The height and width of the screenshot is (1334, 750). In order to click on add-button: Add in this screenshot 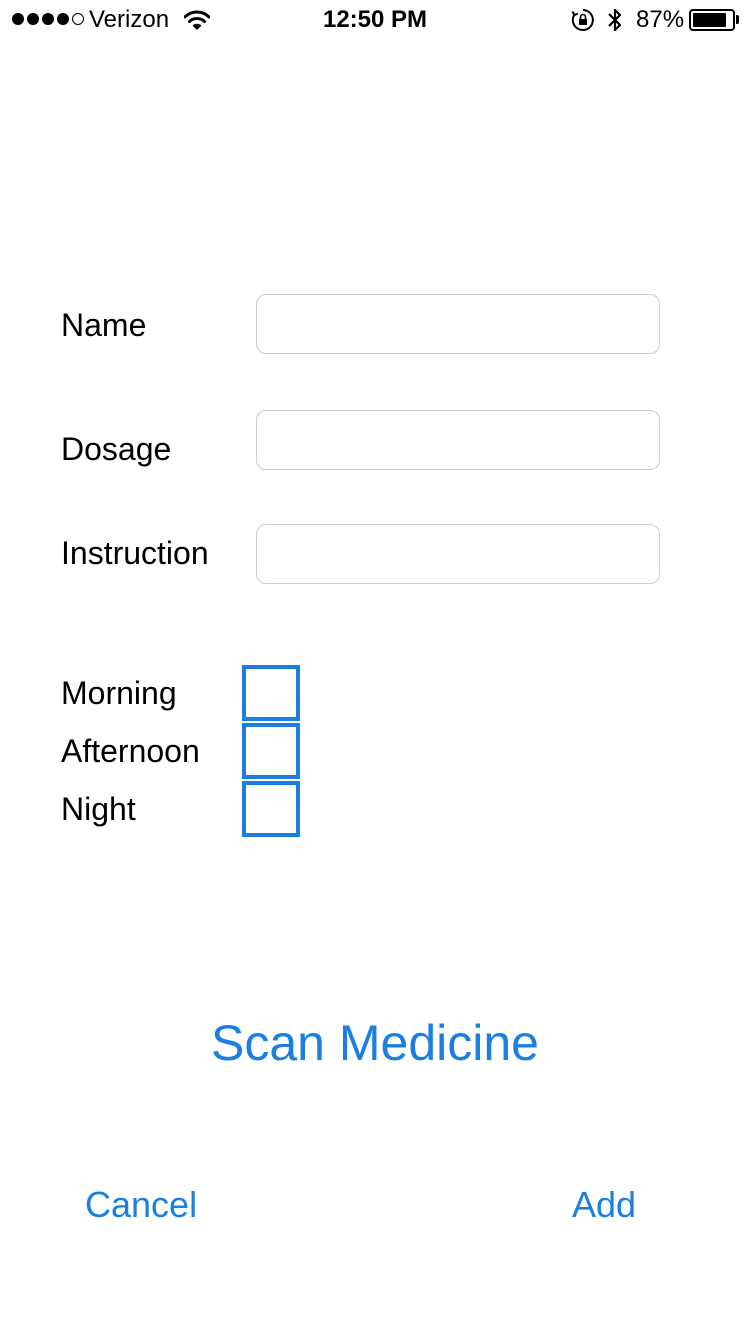, I will do `click(604, 1205)`.